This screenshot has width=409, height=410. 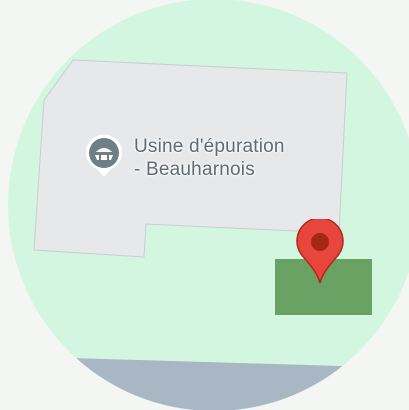 What do you see at coordinates (320, 251) in the screenshot?
I see `location-pin-icon` at bounding box center [320, 251].